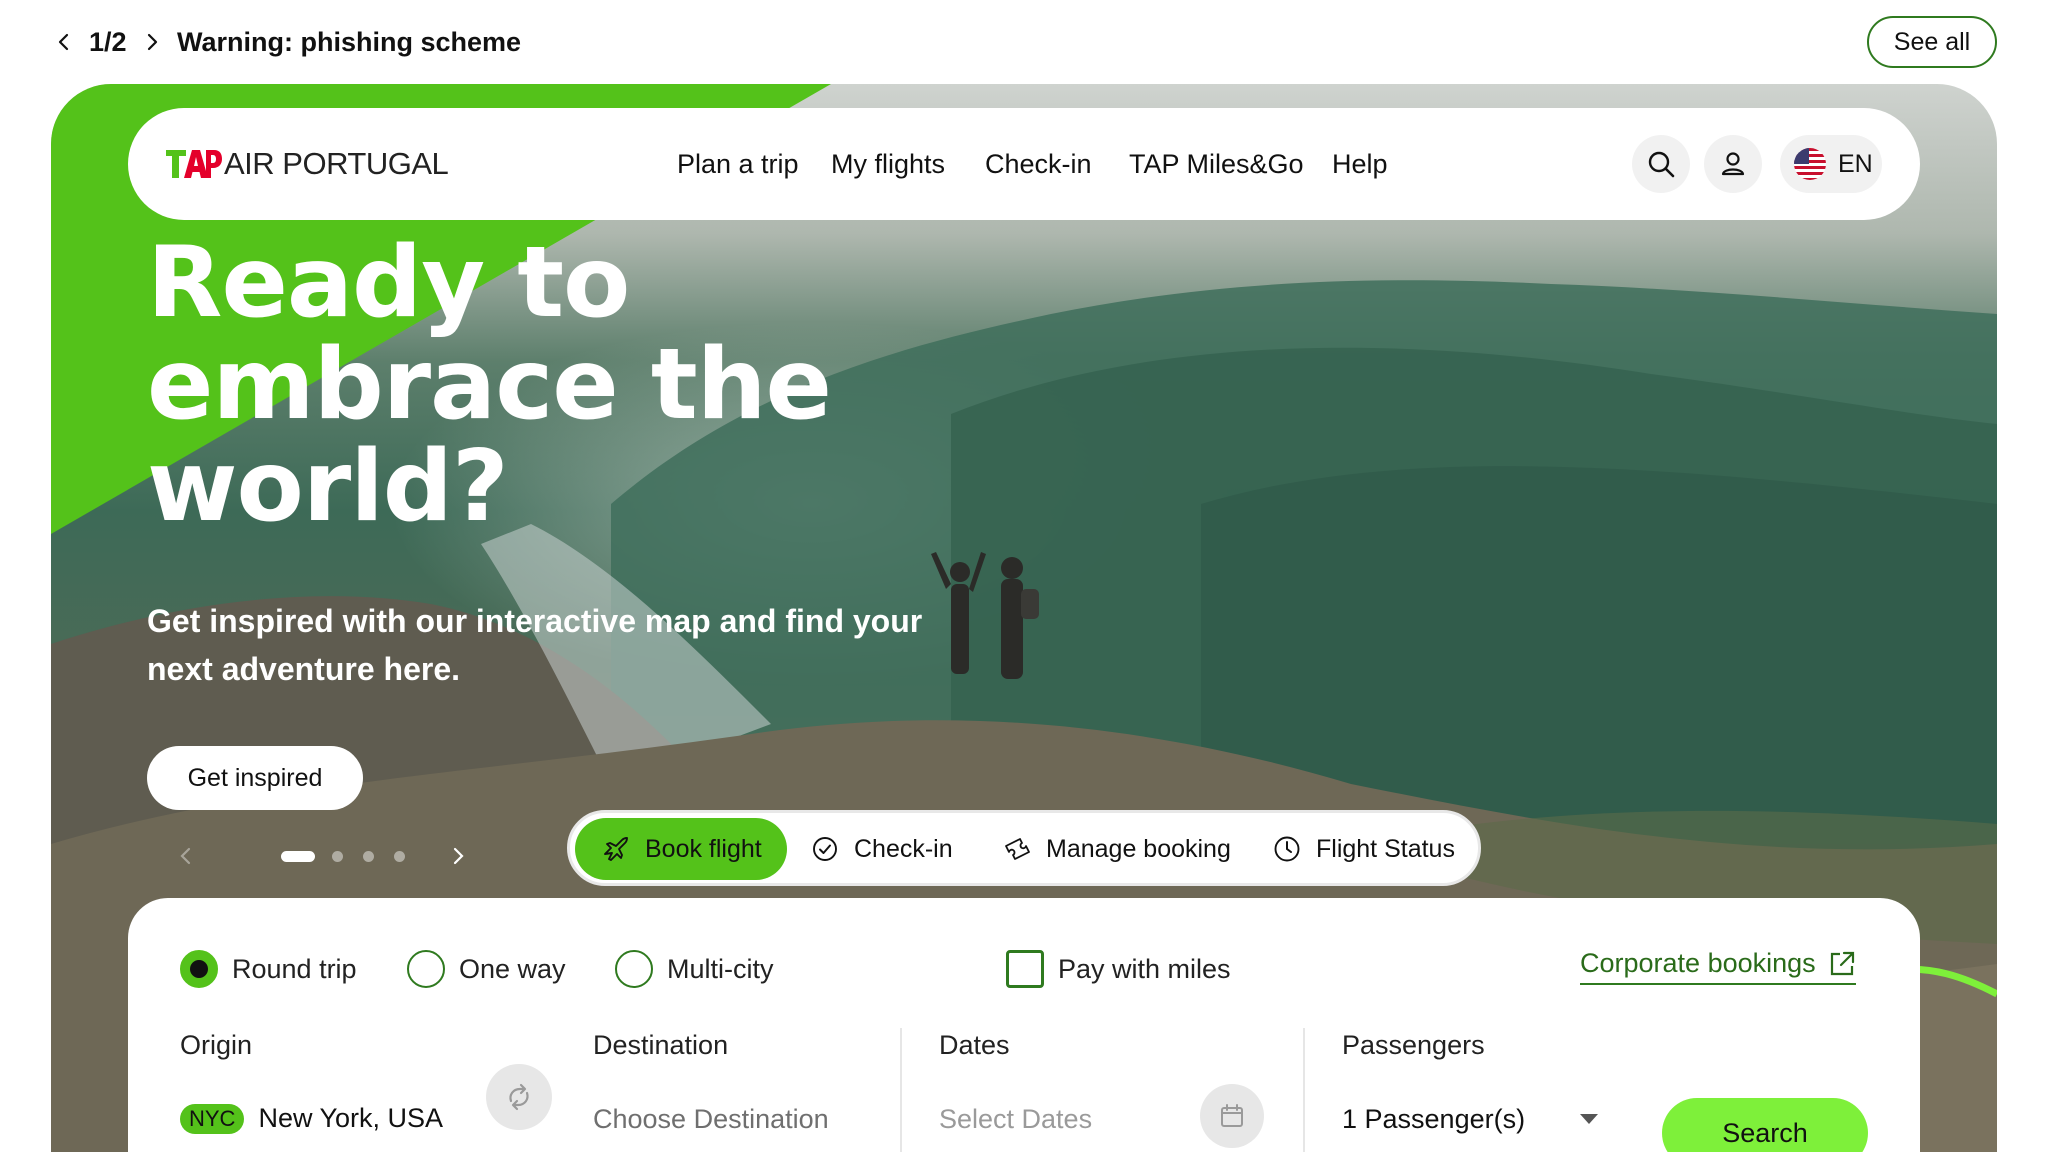  I want to click on tab-label: Check-in, so click(903, 848).